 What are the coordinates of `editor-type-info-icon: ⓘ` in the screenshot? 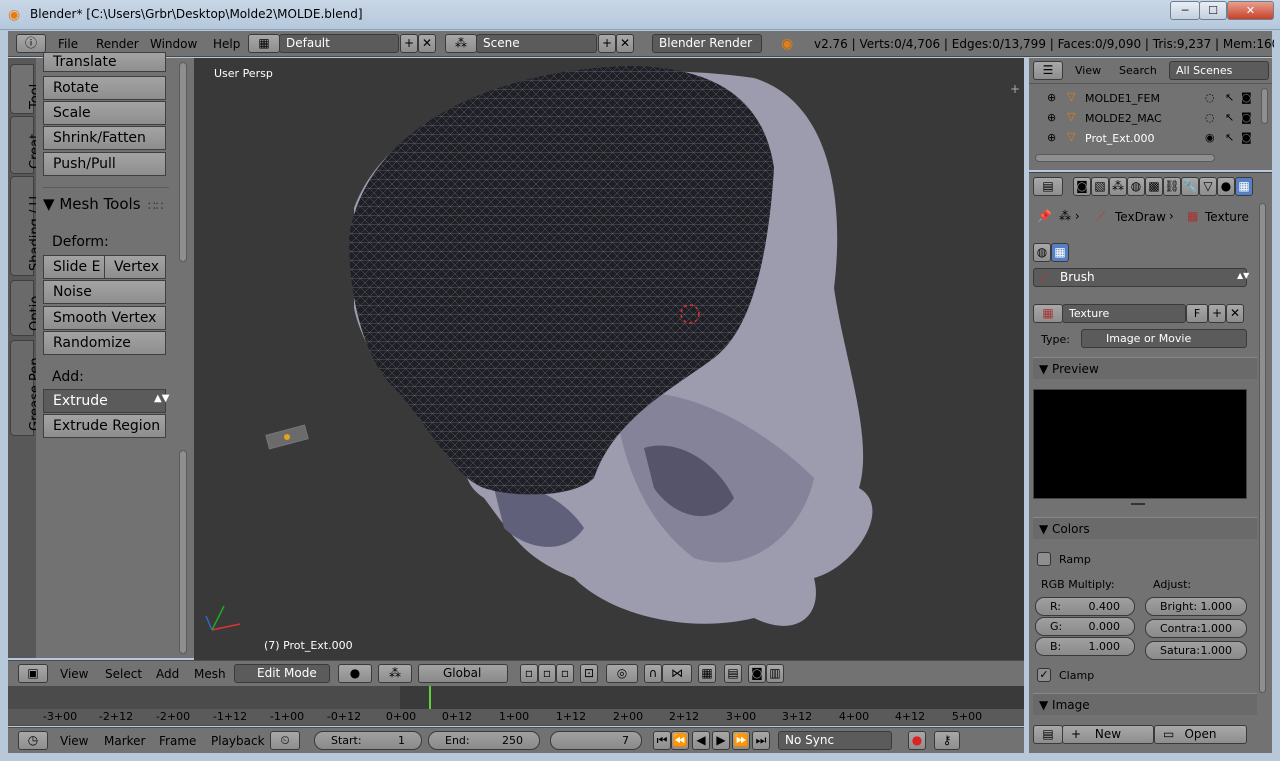 It's located at (31, 43).